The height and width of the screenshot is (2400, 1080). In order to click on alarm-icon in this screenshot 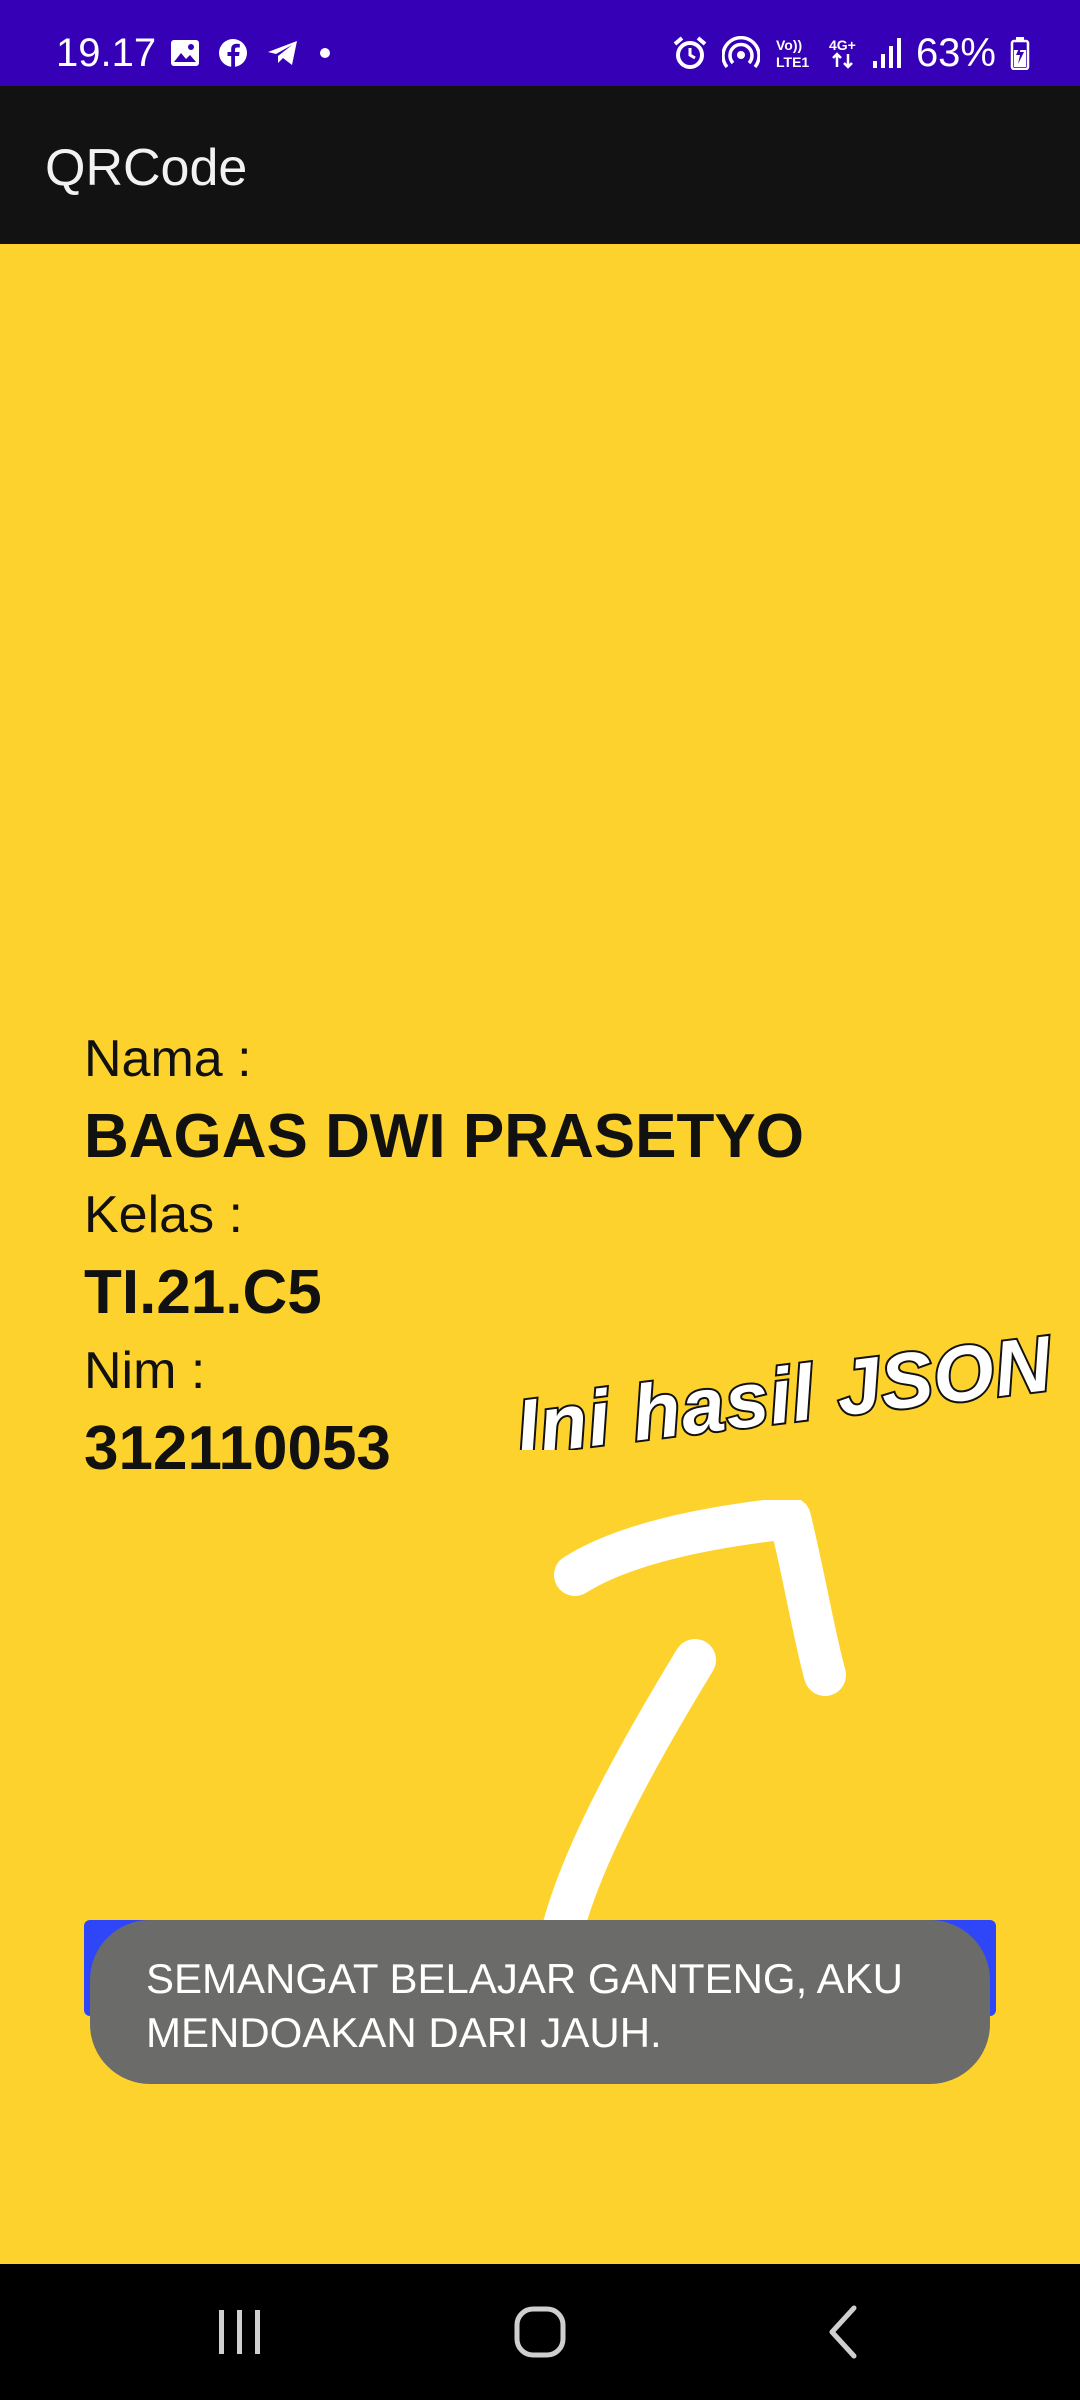, I will do `click(690, 53)`.